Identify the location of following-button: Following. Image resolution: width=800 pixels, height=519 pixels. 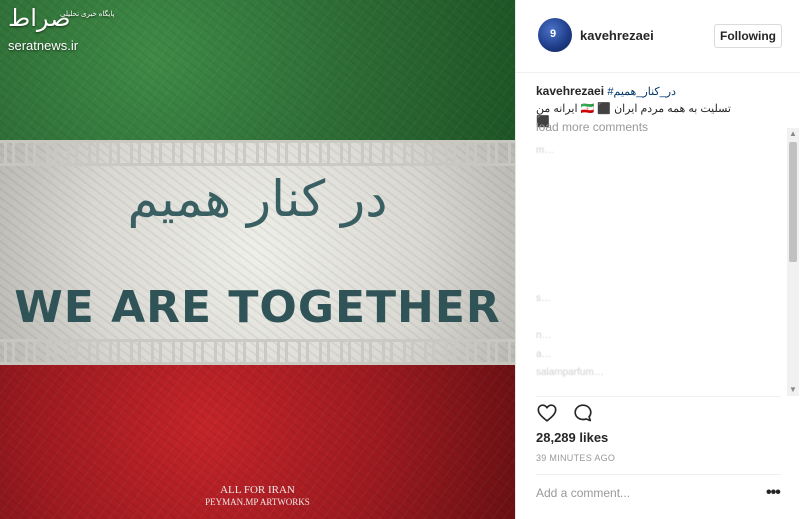
(748, 36).